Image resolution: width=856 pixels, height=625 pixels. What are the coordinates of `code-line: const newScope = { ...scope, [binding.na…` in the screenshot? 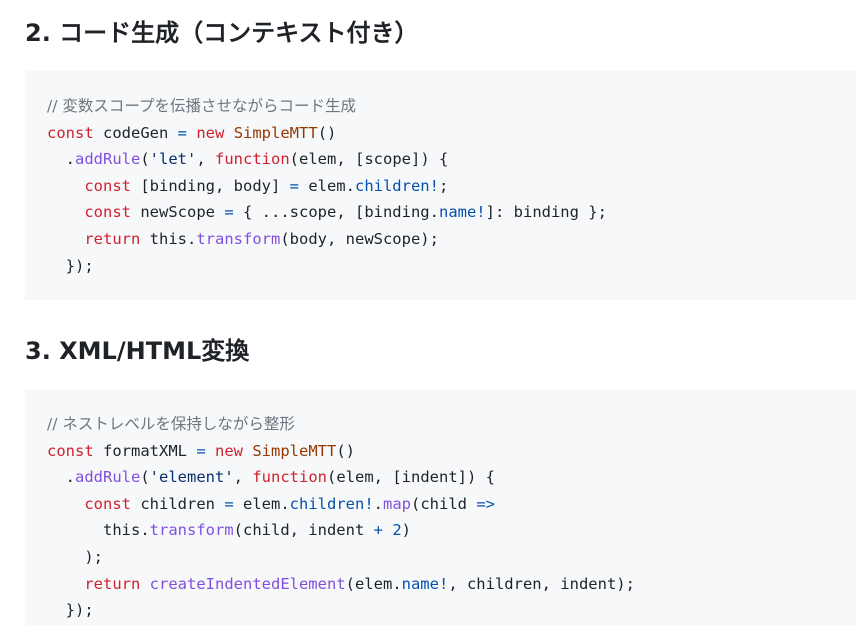 It's located at (345, 212).